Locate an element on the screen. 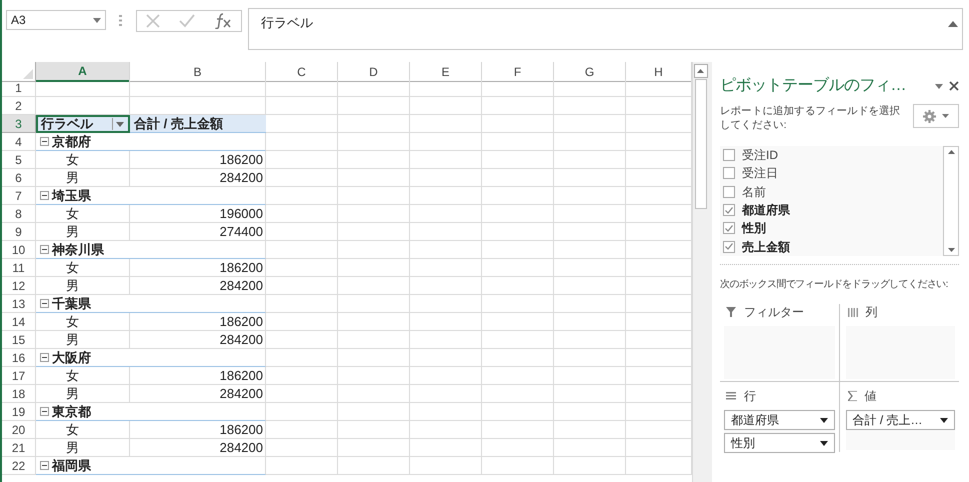  formula-input: 行ラベル is located at coordinates (605, 29).